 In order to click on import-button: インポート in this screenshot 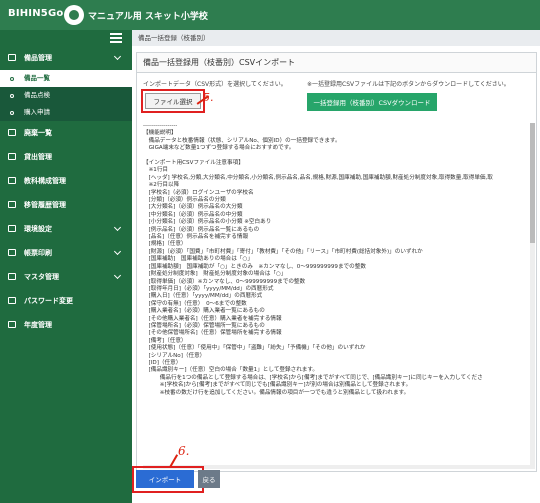, I will do `click(165, 479)`.